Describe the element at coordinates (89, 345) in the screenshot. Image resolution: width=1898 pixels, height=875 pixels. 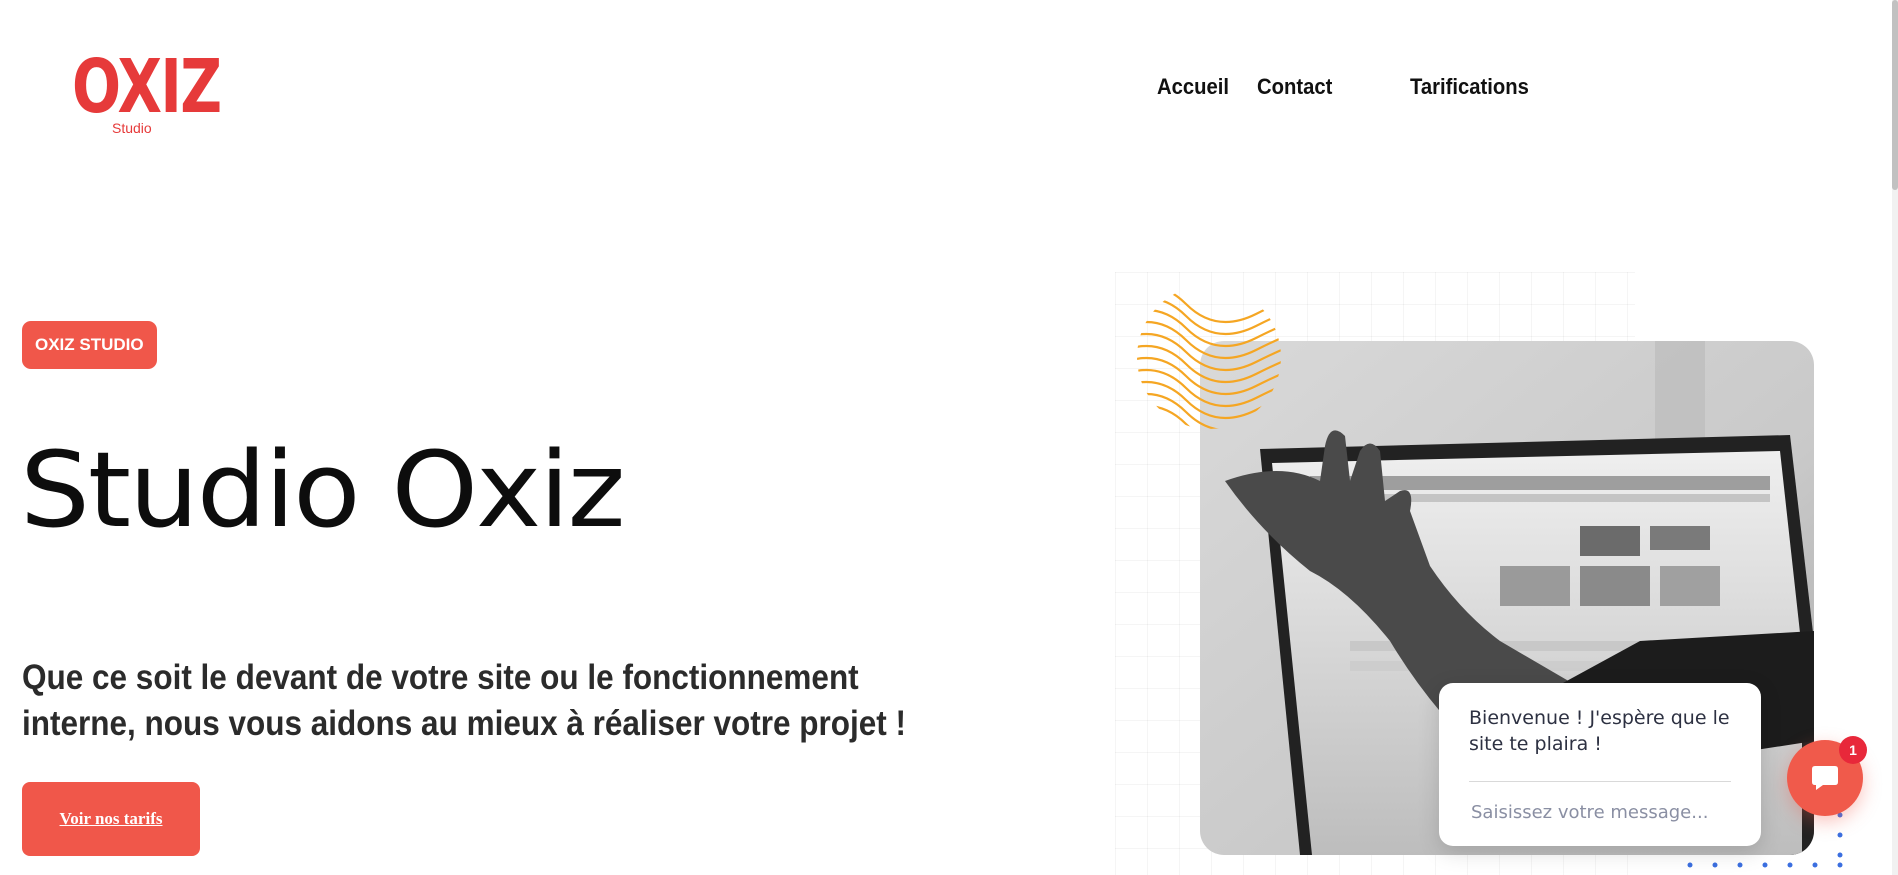
I see `hero-badge: OXIZ STUDIO` at that location.